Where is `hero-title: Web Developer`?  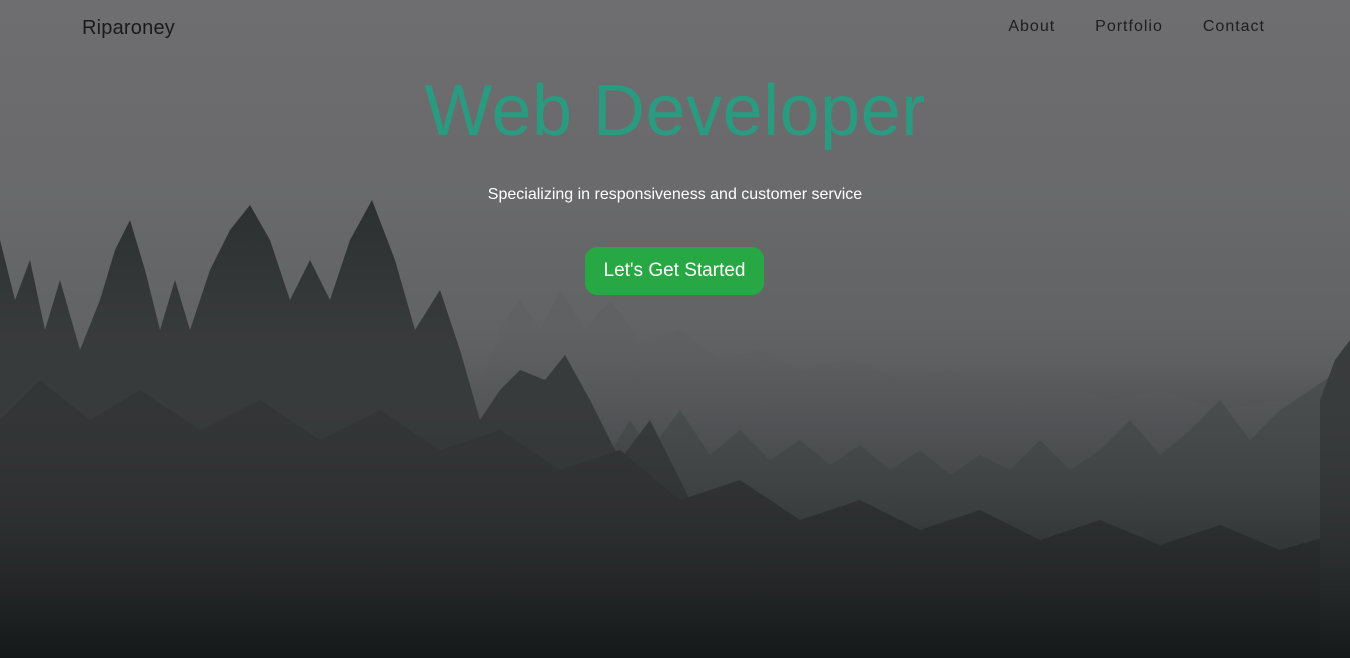
hero-title: Web Developer is located at coordinates (675, 111).